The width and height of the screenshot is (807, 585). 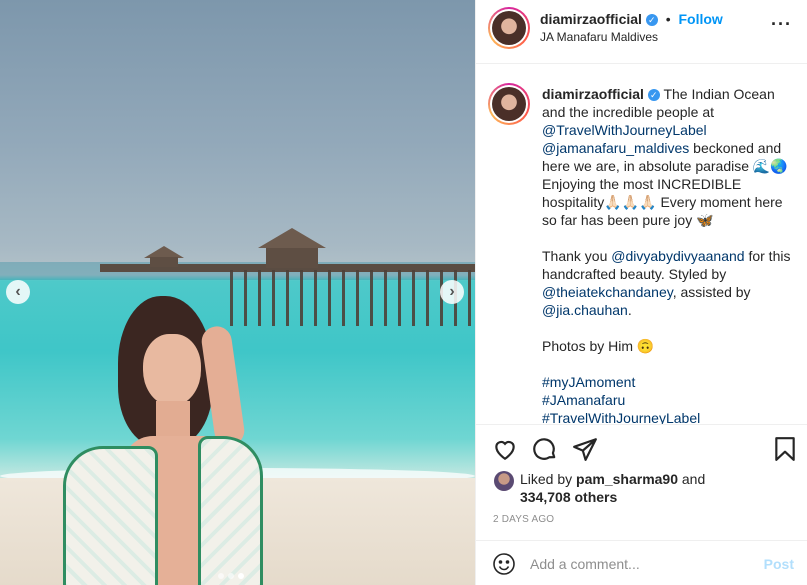 I want to click on paper-plane-icon, so click(x=585, y=449).